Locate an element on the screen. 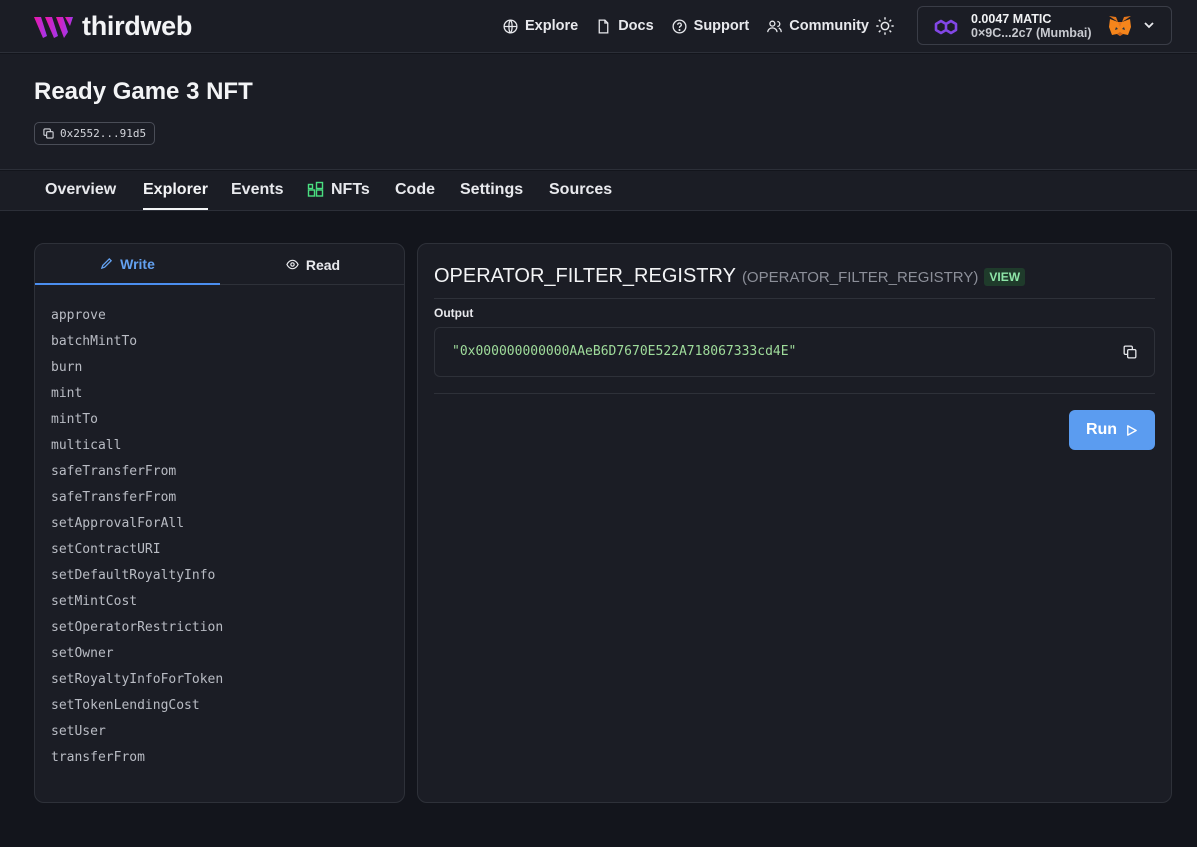  tab-events: Events is located at coordinates (257, 190).